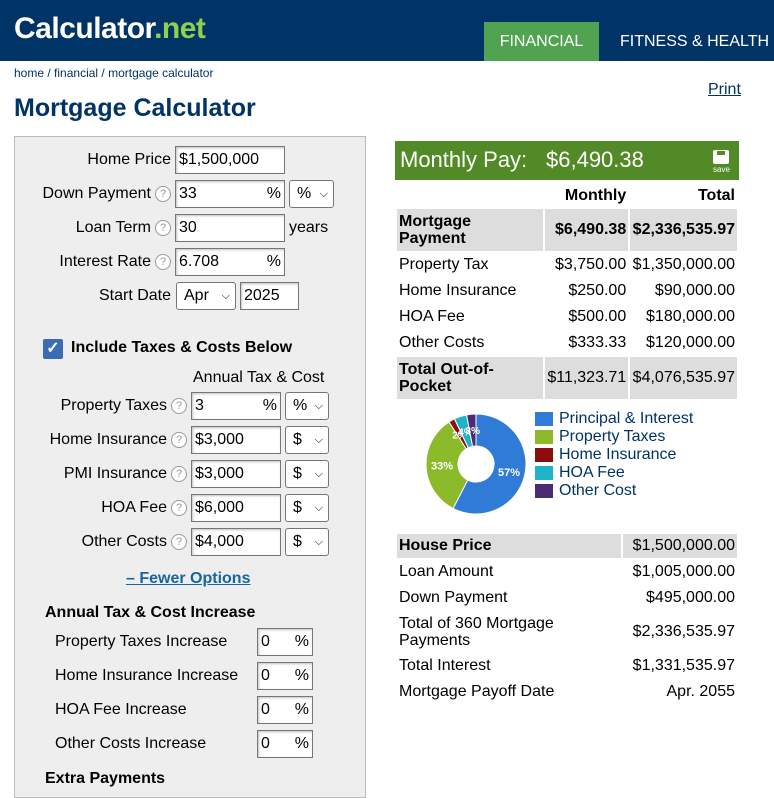 The width and height of the screenshot is (774, 798). What do you see at coordinates (236, 406) in the screenshot?
I see `property-taxes-input: 3%` at bounding box center [236, 406].